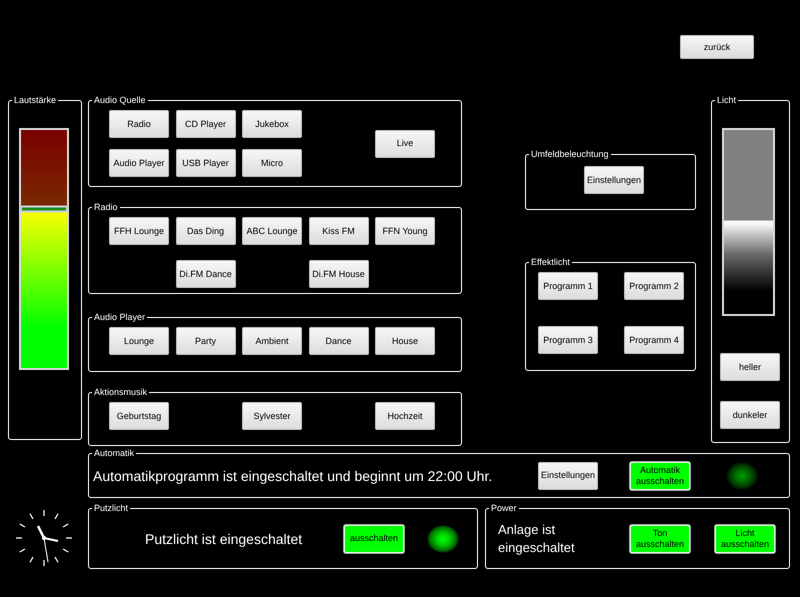  I want to click on button: Radio, so click(139, 124).